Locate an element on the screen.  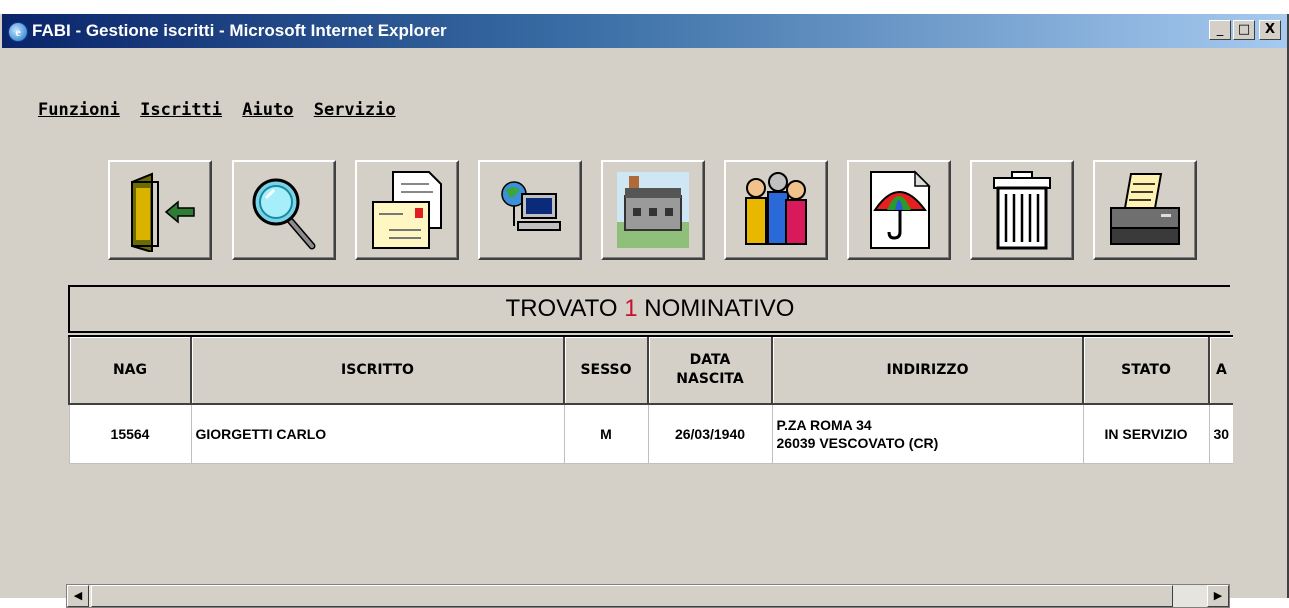
network-button is located at coordinates (530, 210).